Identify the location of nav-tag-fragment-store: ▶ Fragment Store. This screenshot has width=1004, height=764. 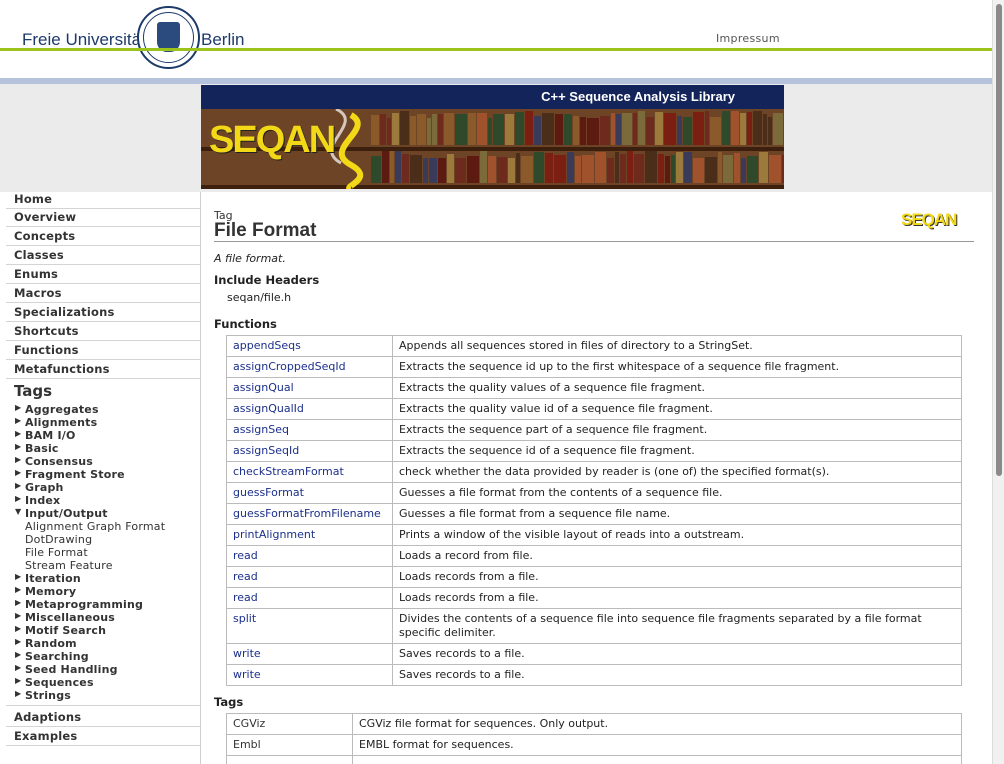
(70, 474).